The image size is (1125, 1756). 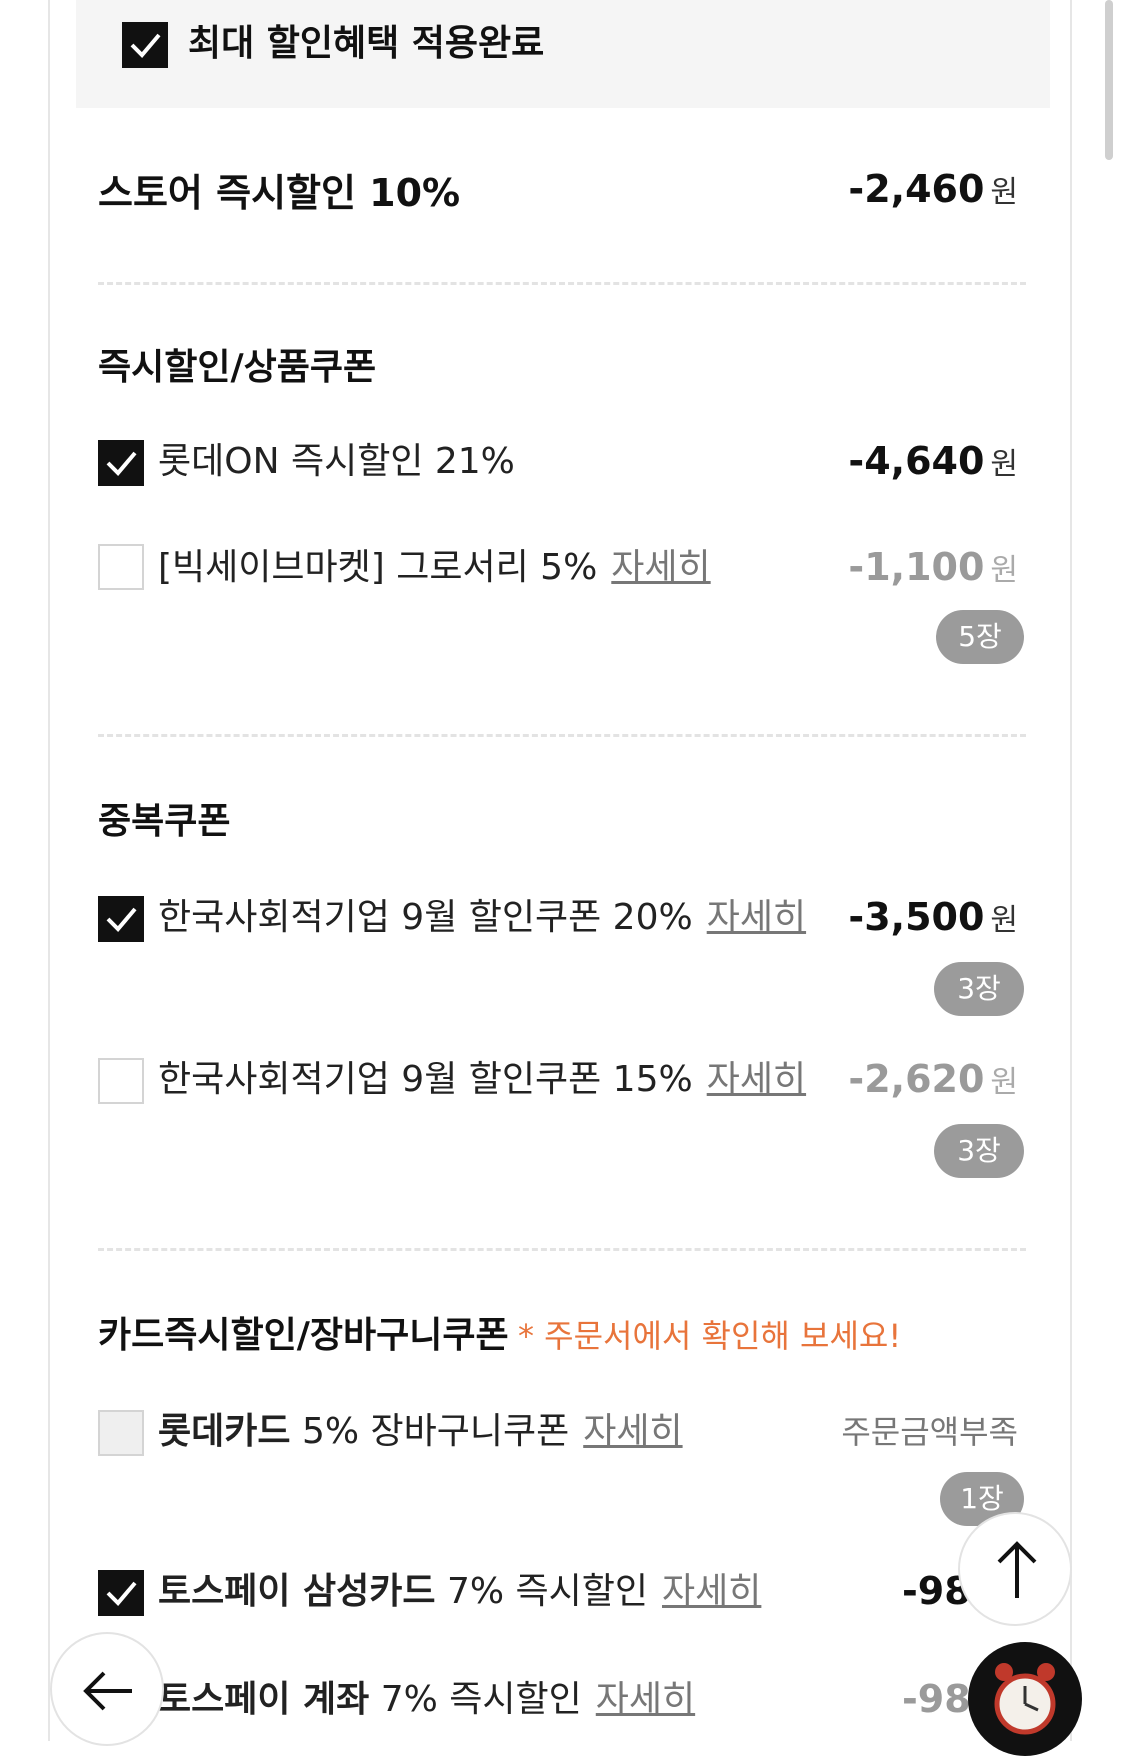 What do you see at coordinates (121, 567) in the screenshot?
I see `bigsave-coupon-checkbox` at bounding box center [121, 567].